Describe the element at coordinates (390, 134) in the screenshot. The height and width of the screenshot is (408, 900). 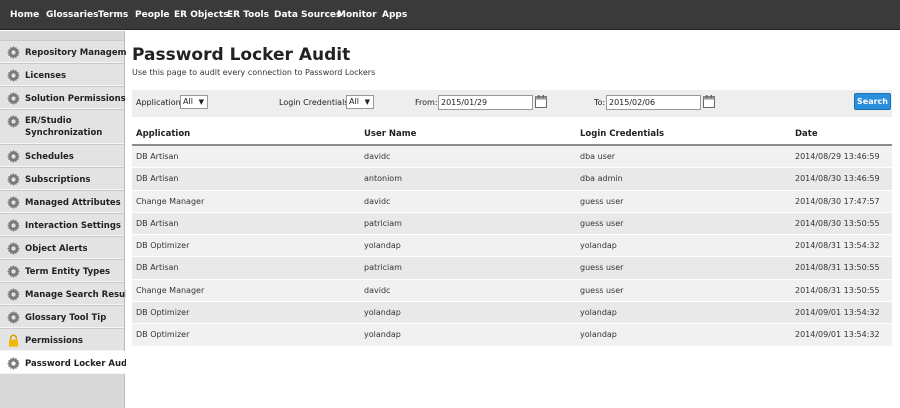
I see `column-header-user-name: User Name` at that location.